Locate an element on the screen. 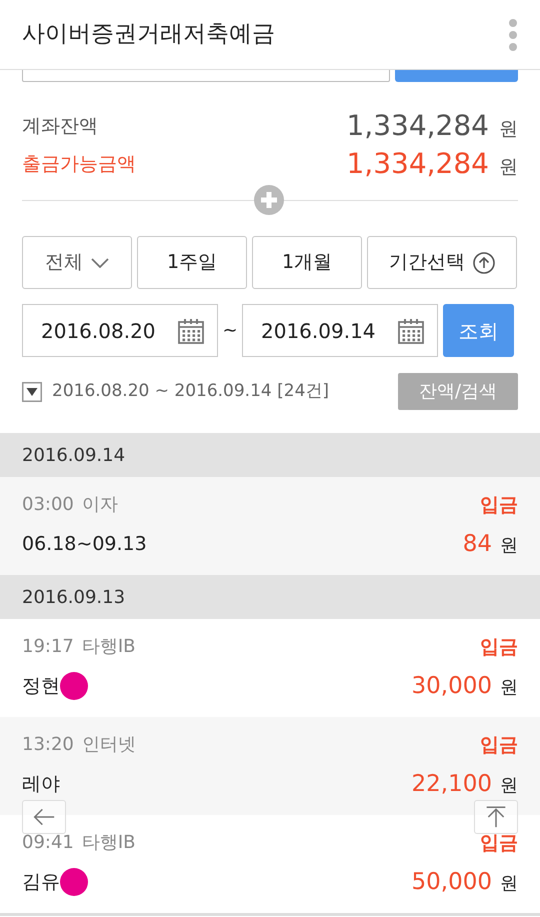 This screenshot has height=917, width=540. period-filter-button: 전체 is located at coordinates (77, 262).